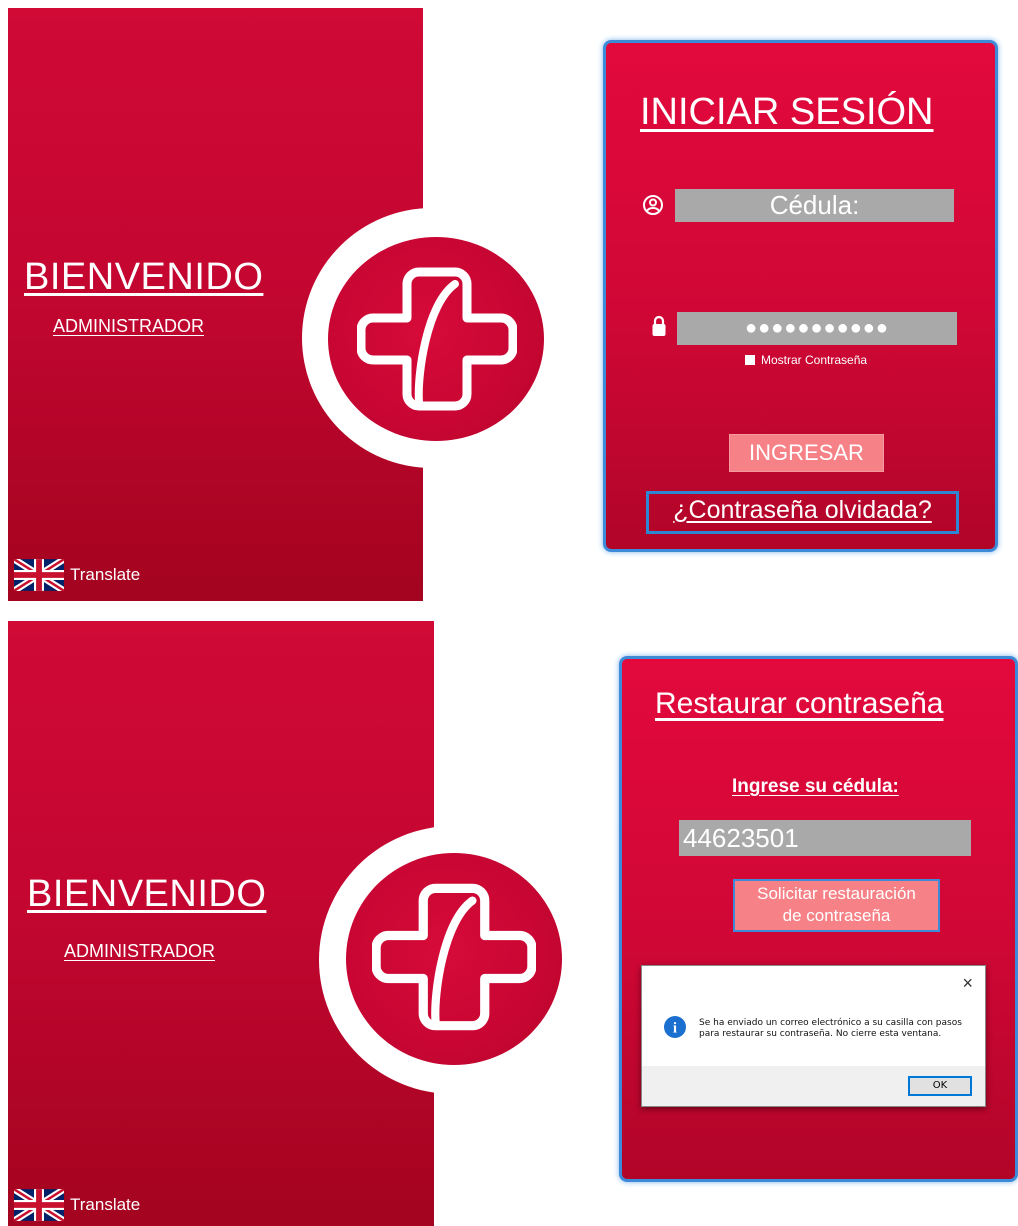  Describe the element at coordinates (817, 328) in the screenshot. I see `password-field: ●●●●●●●●●●●` at that location.